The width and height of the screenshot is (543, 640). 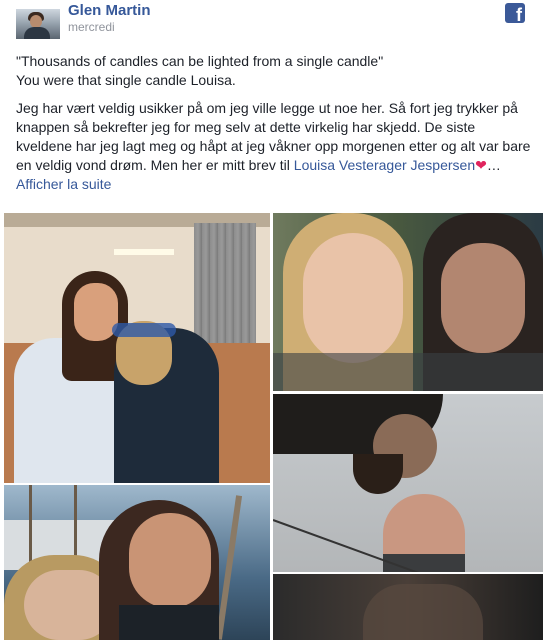 What do you see at coordinates (63, 184) in the screenshot?
I see `see-more-link: Afficher la suite` at bounding box center [63, 184].